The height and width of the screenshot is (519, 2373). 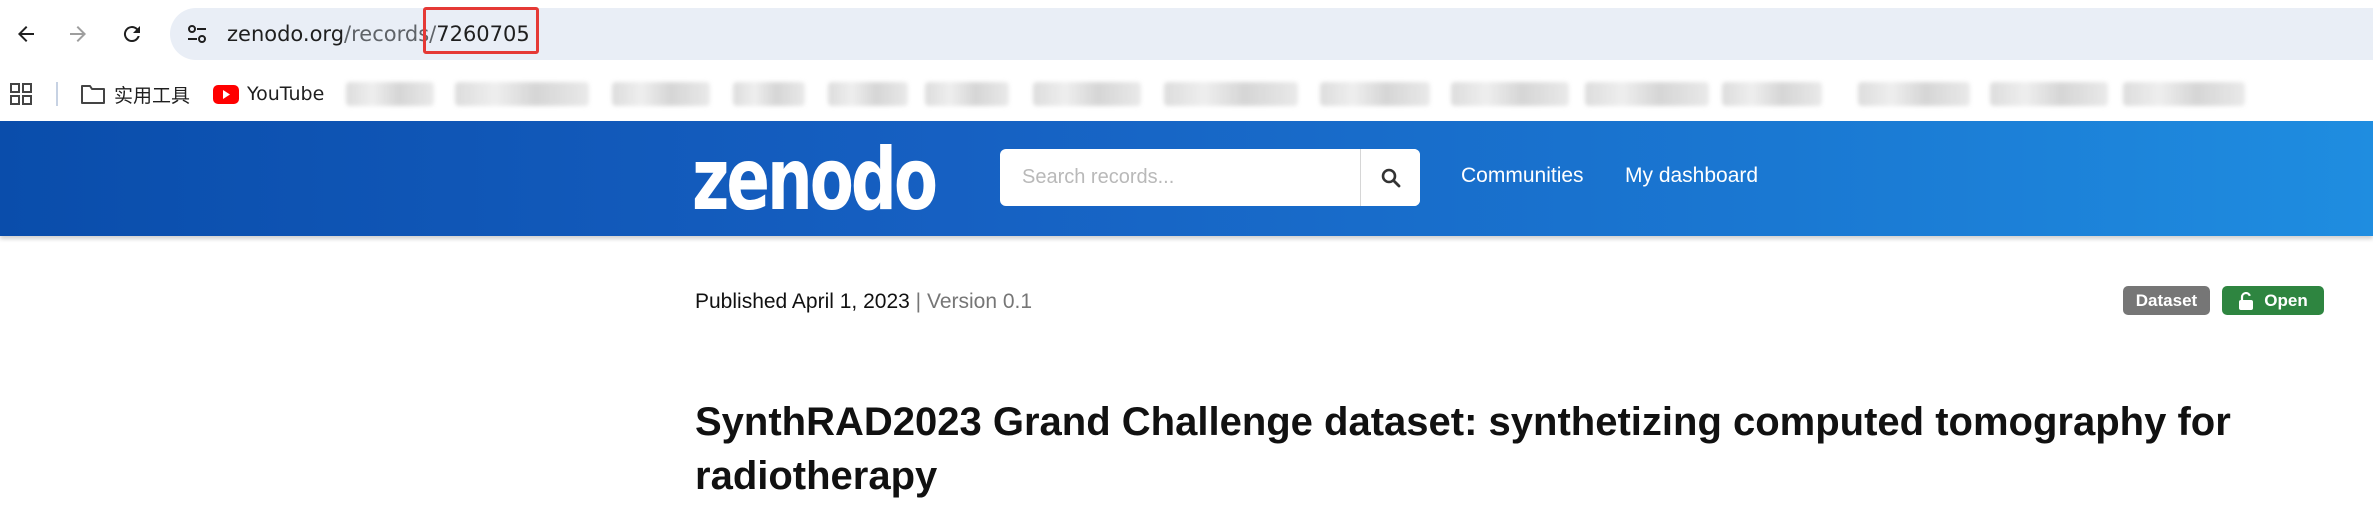 What do you see at coordinates (1186, 34) in the screenshot?
I see `browser-toolbar: zenodo.org/records/7260705` at bounding box center [1186, 34].